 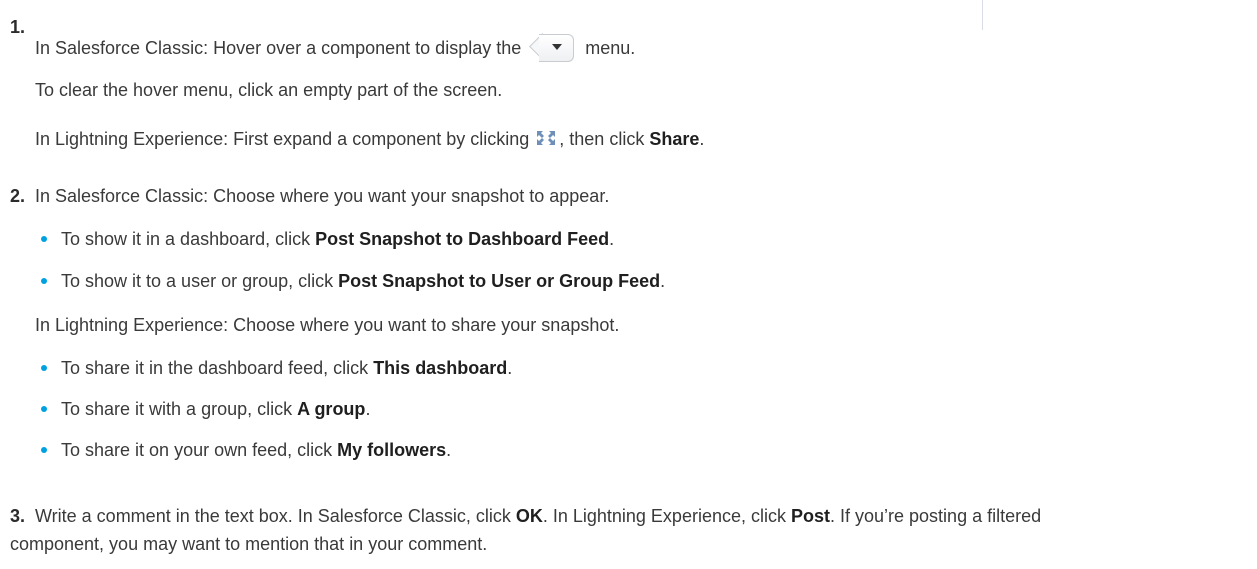 What do you see at coordinates (810, 516) in the screenshot?
I see `post-label: Post` at bounding box center [810, 516].